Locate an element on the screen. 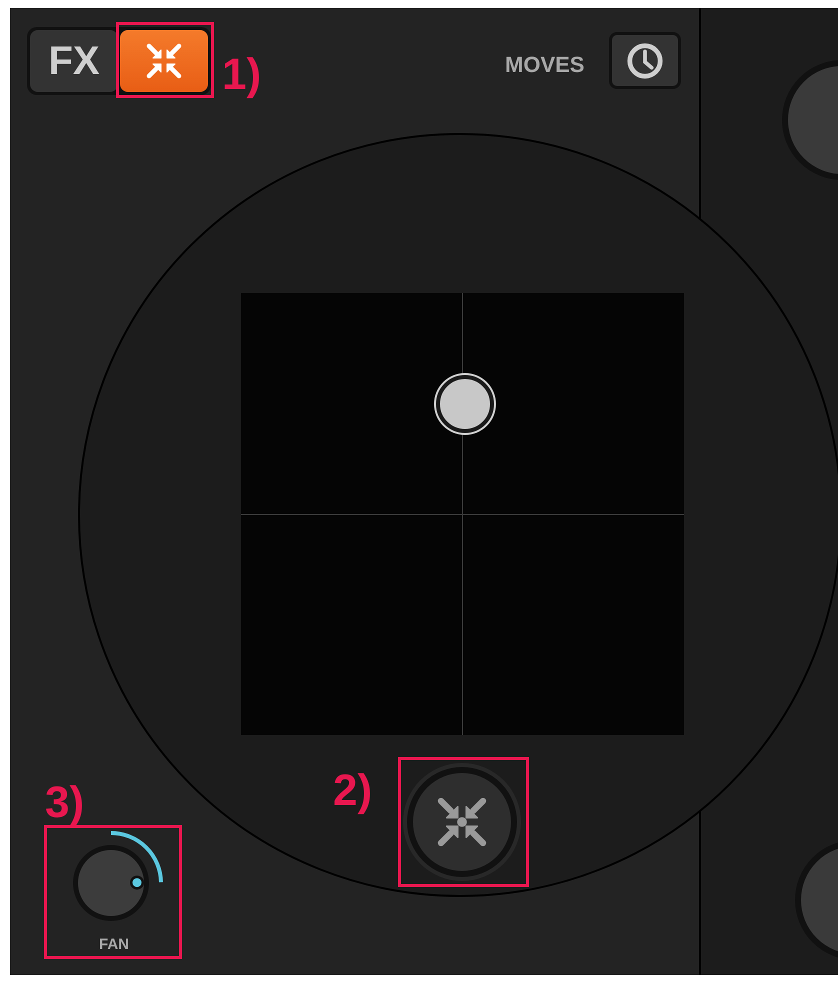 The image size is (838, 983). knob-label: FAN is located at coordinates (114, 945).